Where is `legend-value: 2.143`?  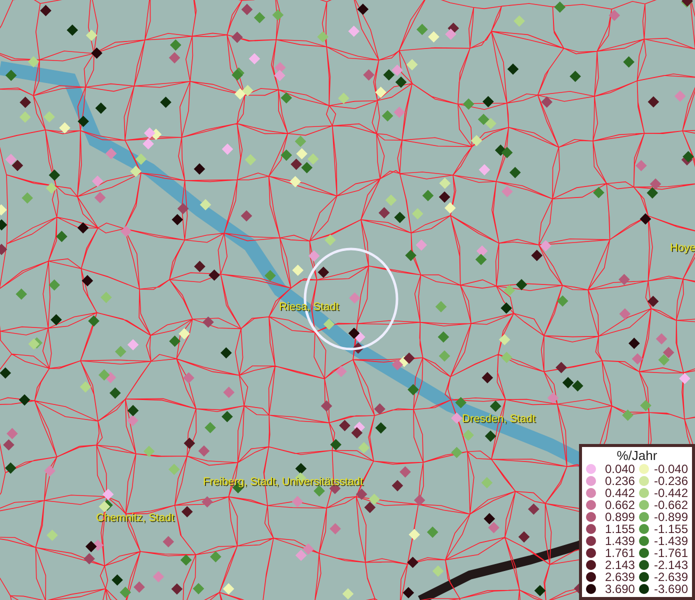
legend-value: 2.143 is located at coordinates (619, 565).